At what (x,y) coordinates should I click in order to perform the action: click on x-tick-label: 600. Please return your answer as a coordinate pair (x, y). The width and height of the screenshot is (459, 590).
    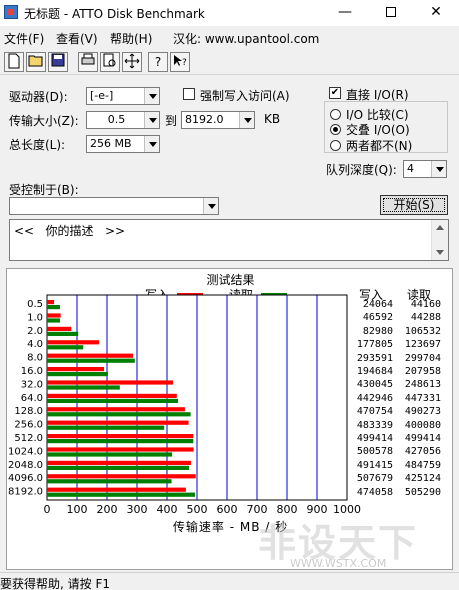
    Looking at the image, I should click on (227, 509).